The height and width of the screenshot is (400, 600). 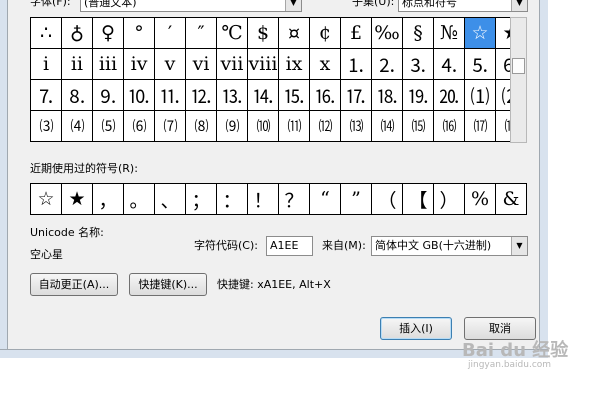 I want to click on from-combo: 简体中文 GB(十六进制) ▼, so click(x=449, y=246).